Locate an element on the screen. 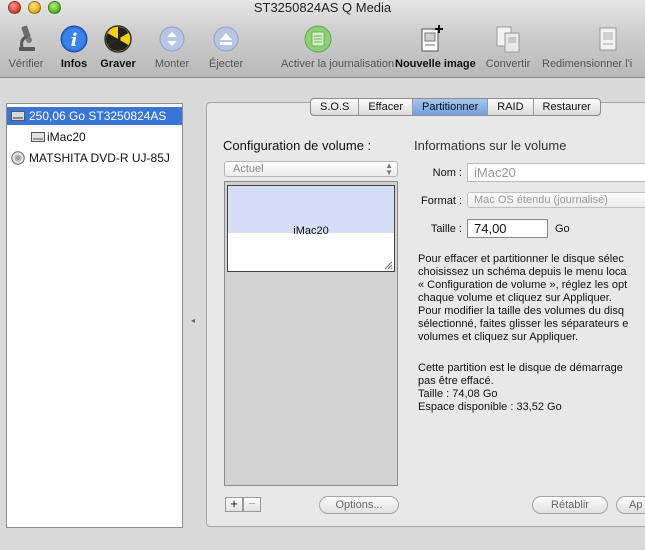 This screenshot has height=550, width=645. splitter-handle-icon: ◂ is located at coordinates (193, 320).